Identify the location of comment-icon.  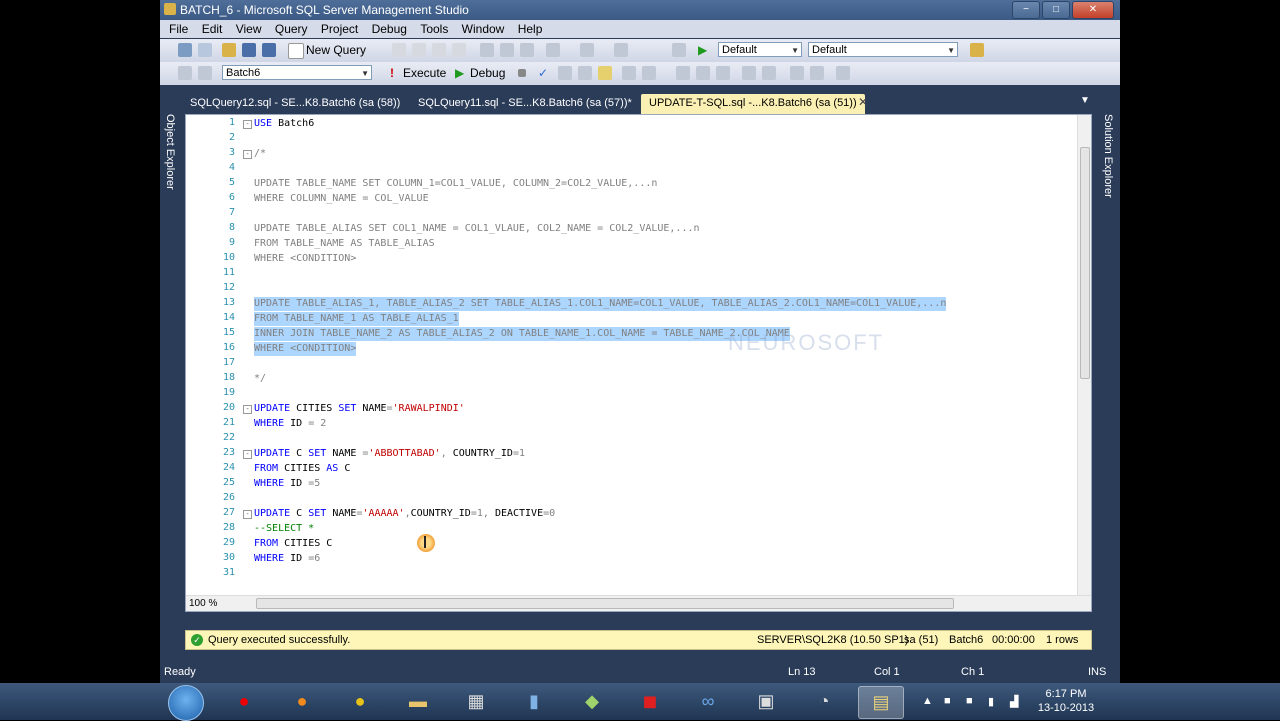
(749, 73).